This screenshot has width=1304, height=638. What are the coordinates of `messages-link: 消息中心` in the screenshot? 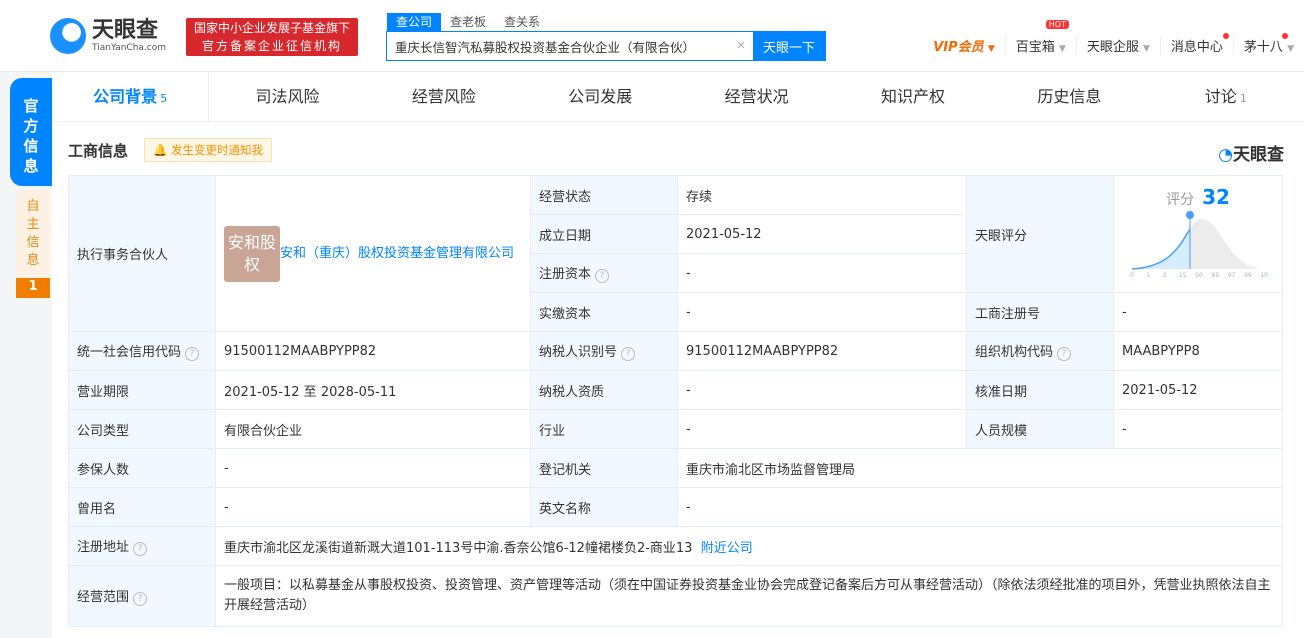 It's located at (1196, 44).